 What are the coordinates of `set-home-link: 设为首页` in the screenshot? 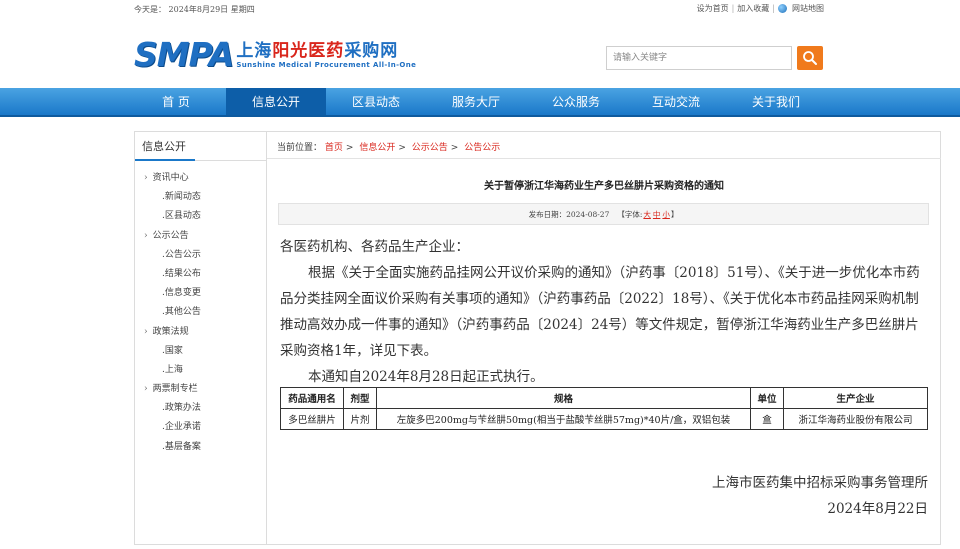 It's located at (713, 8).